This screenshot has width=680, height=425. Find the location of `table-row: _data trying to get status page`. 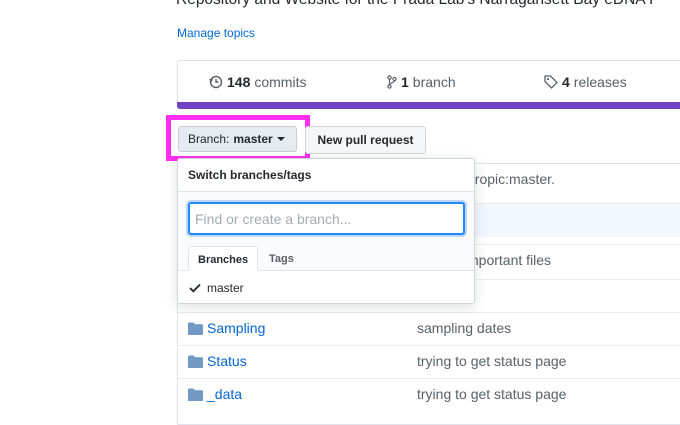

table-row: _data trying to get status page is located at coordinates (429, 395).